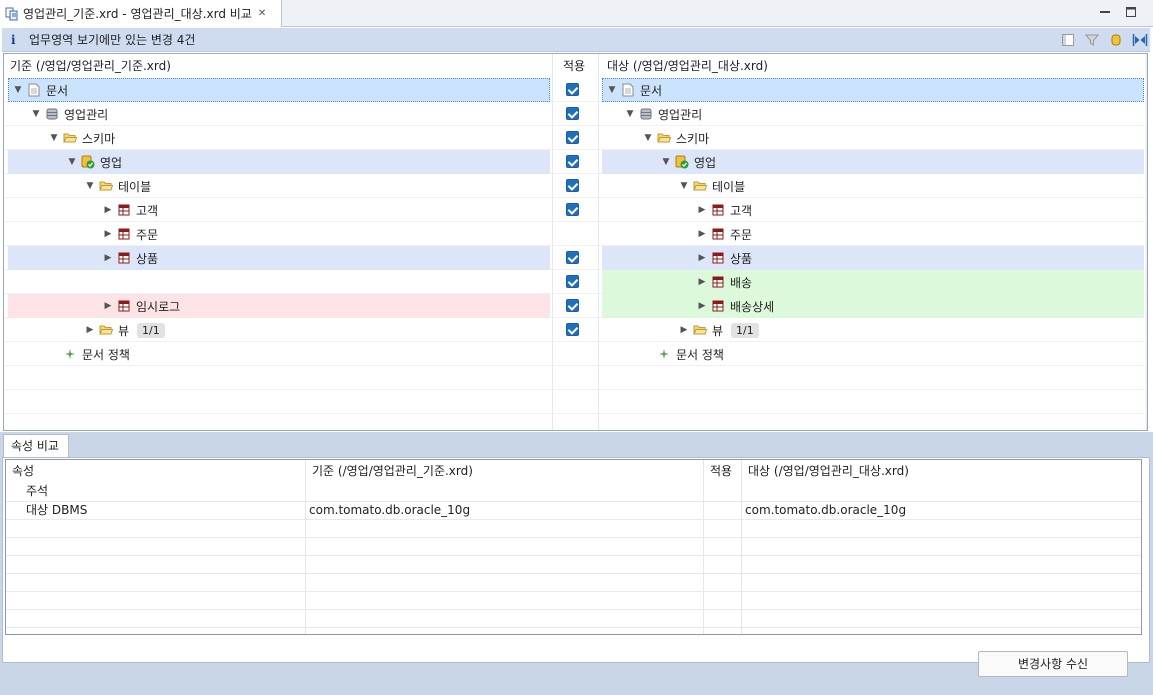  What do you see at coordinates (118, 186) in the screenshot?
I see `left-tree-node: ▼ 테이블` at bounding box center [118, 186].